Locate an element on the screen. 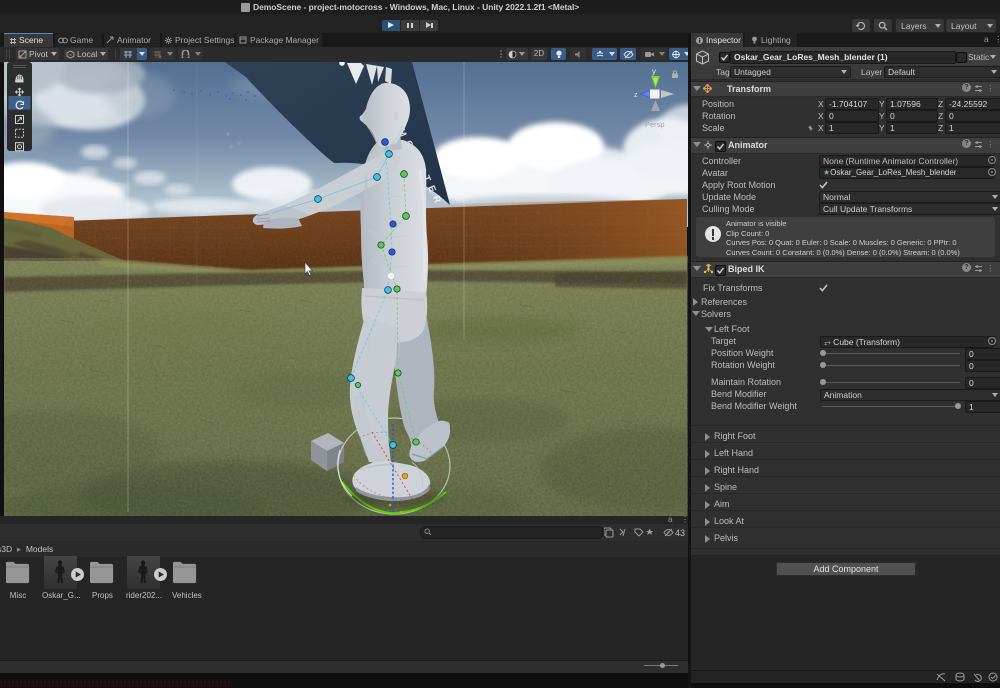 Image resolution: width=1000 pixels, height=688 pixels. svg-text: Persp is located at coordinates (655, 124).